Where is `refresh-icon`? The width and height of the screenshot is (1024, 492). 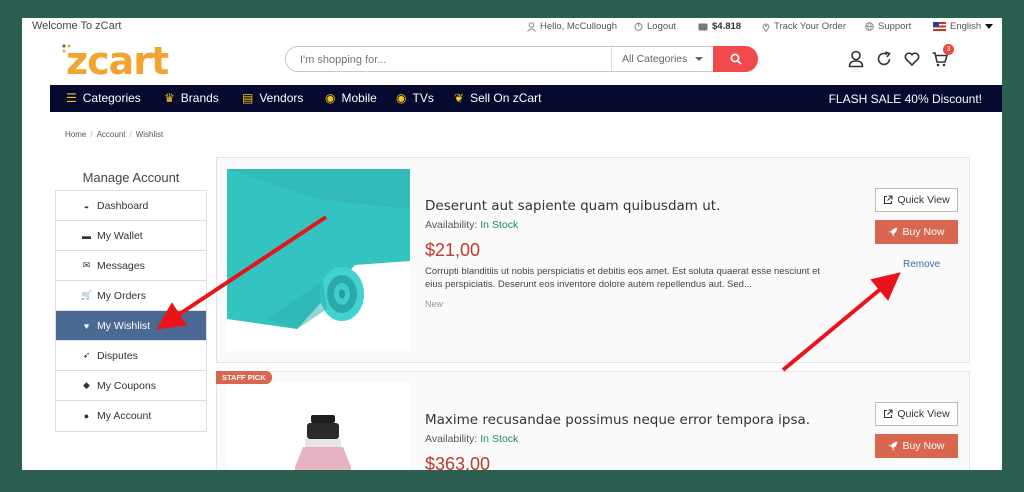
refresh-icon is located at coordinates (884, 58).